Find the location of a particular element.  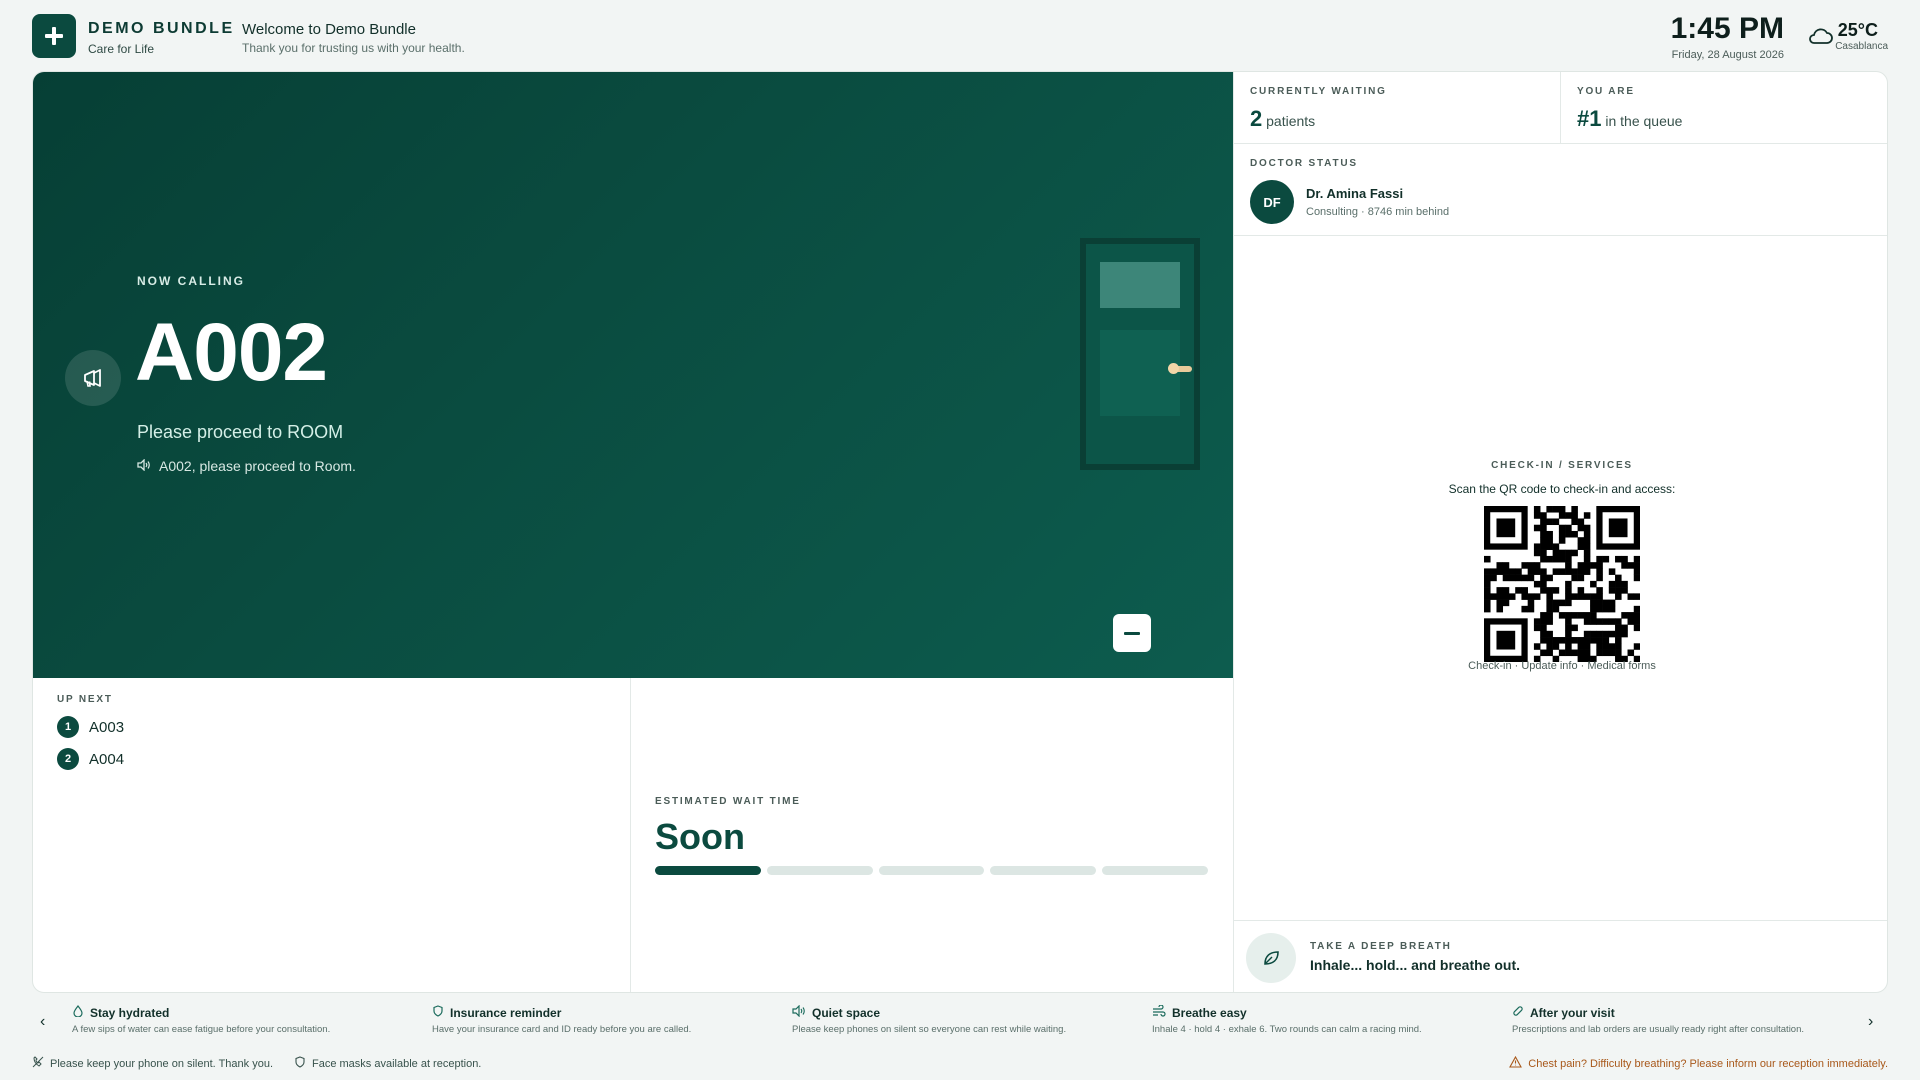

ticket-number: A004 is located at coordinates (107, 759).